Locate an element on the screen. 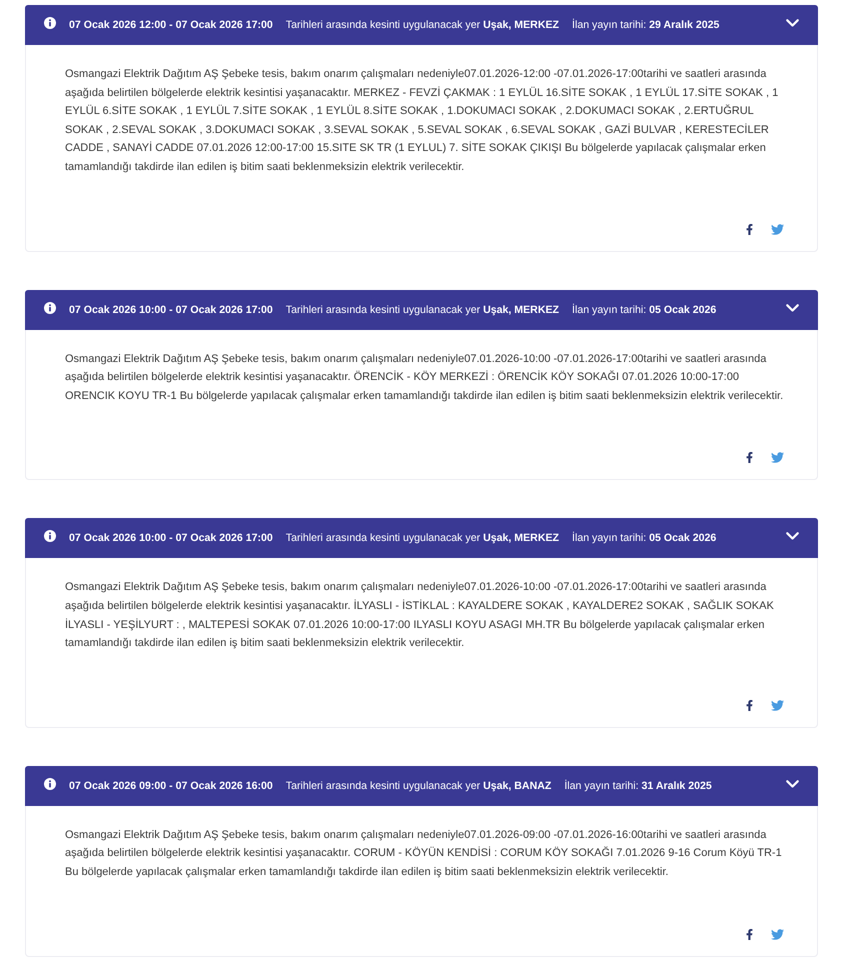 This screenshot has height=972, width=843. notice-header: 07 Ocak 2026 09:00 - 07 Ocak 2026 16:00 Tarihleri arasında kesinti uygulanacak yer Uşak, BANAZ İlan yayın tarihi: 31 Aralık 2025 is located at coordinates (421, 786).